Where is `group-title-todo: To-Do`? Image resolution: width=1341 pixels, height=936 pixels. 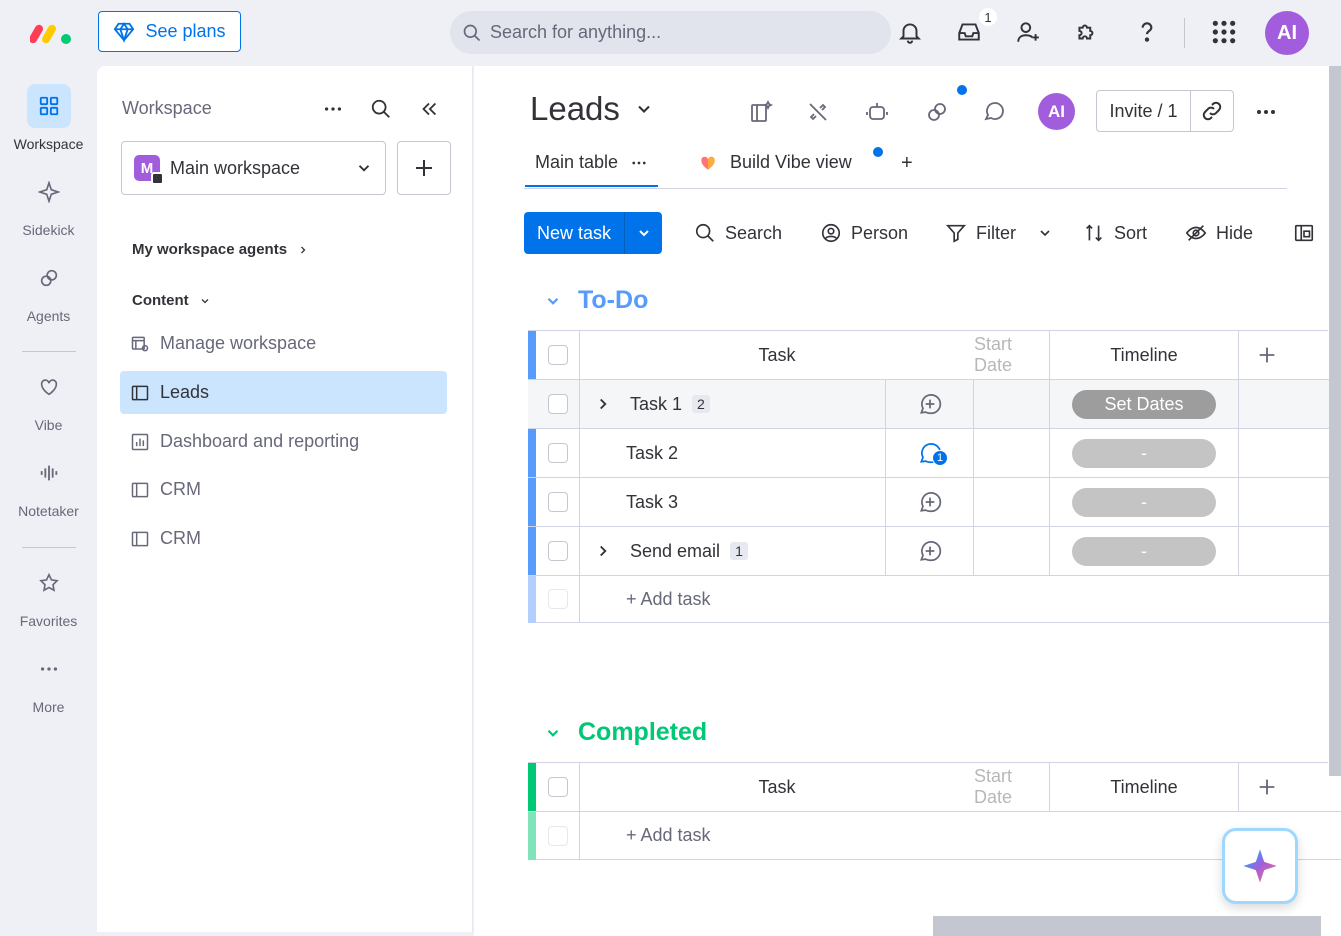 group-title-todo: To-Do is located at coordinates (596, 300).